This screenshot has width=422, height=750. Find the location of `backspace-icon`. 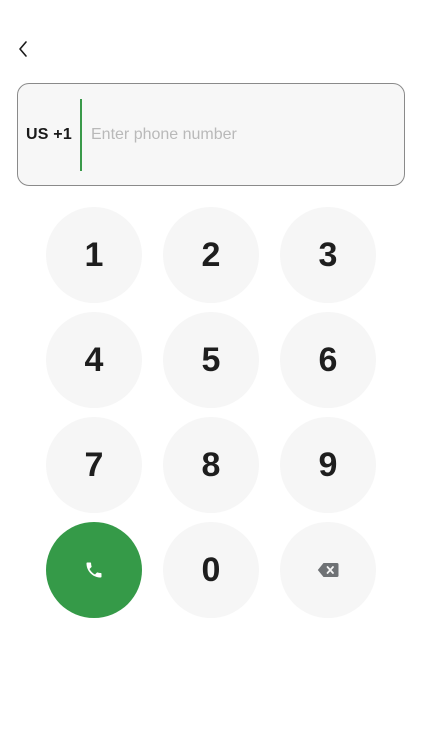

backspace-icon is located at coordinates (328, 570).